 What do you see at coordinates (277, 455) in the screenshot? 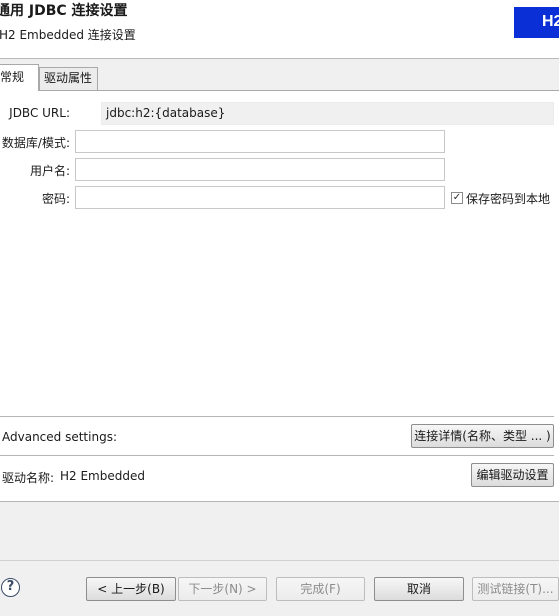
I see `driver-separator` at bounding box center [277, 455].